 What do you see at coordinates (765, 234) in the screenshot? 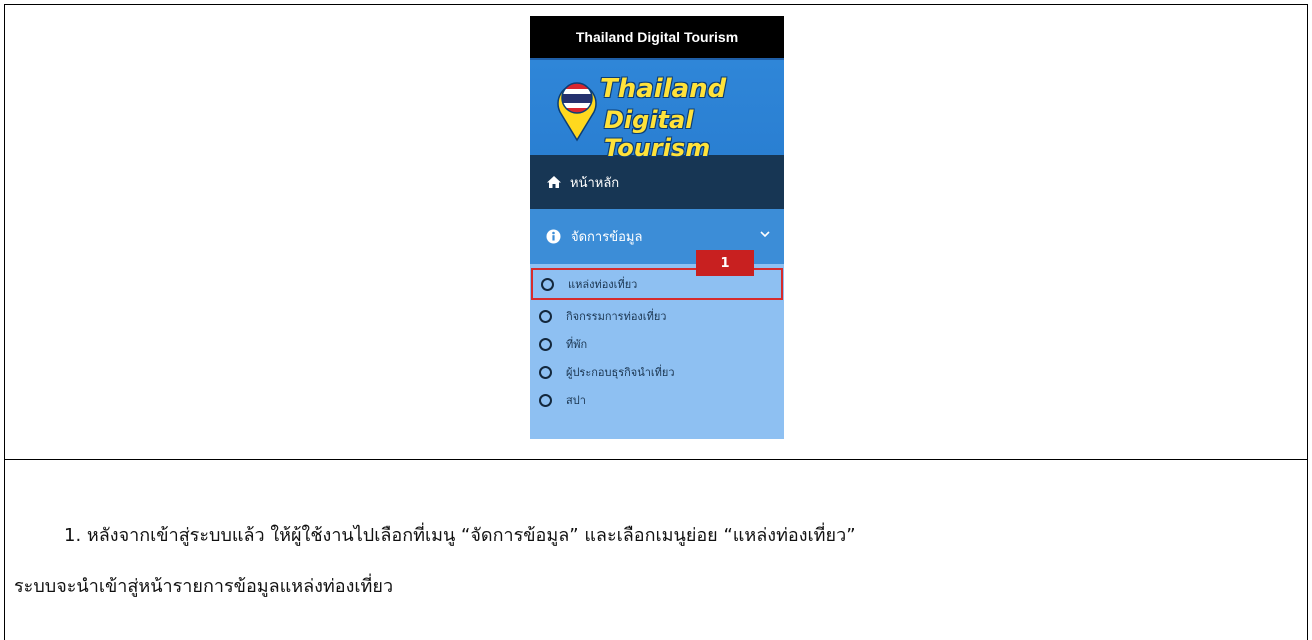
I see `chevron-down-icon` at bounding box center [765, 234].